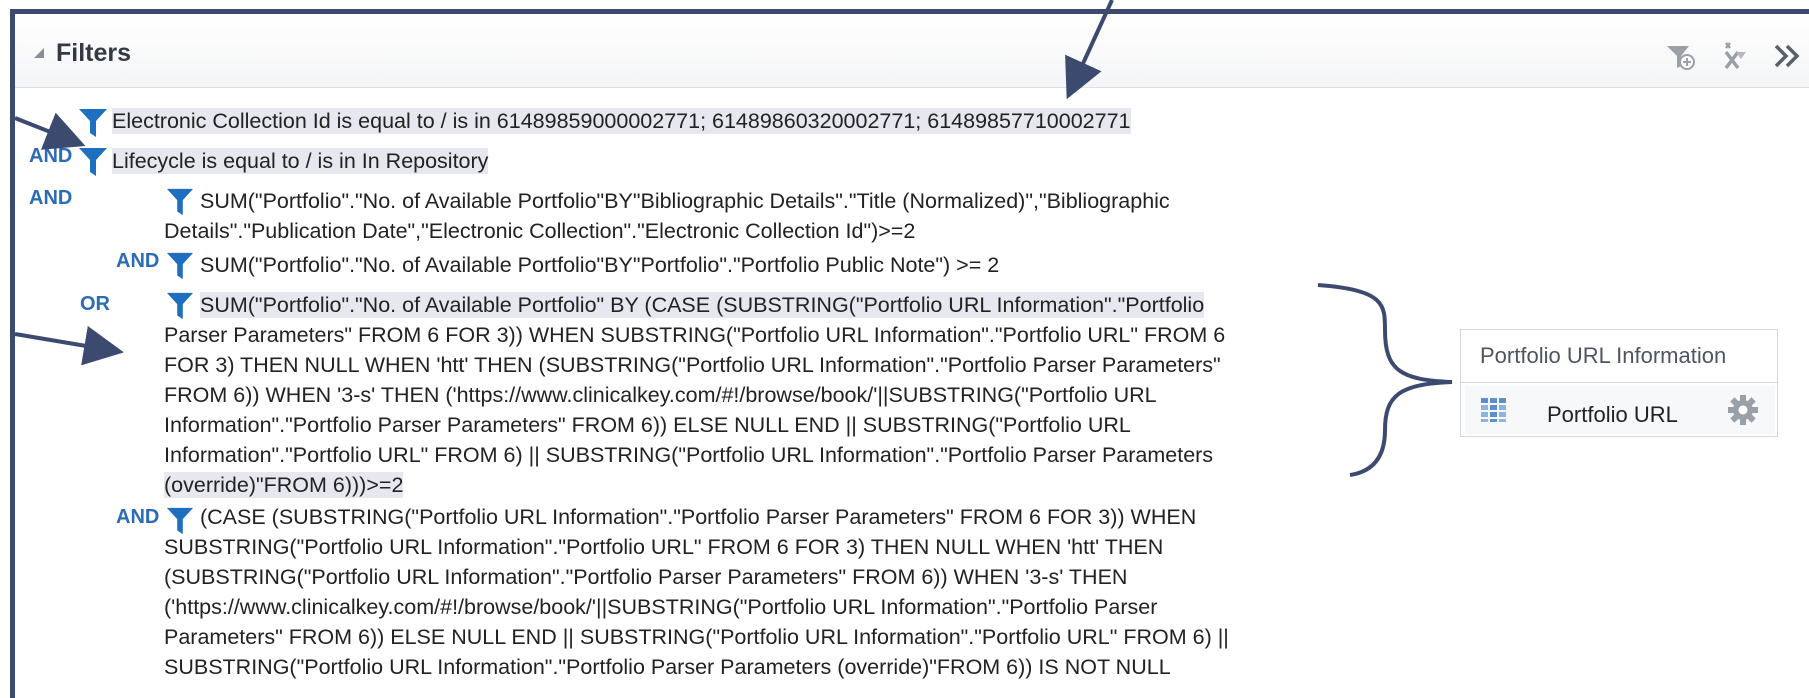 This screenshot has height=698, width=1809. What do you see at coordinates (1743, 410) in the screenshot?
I see `gear-icon` at bounding box center [1743, 410].